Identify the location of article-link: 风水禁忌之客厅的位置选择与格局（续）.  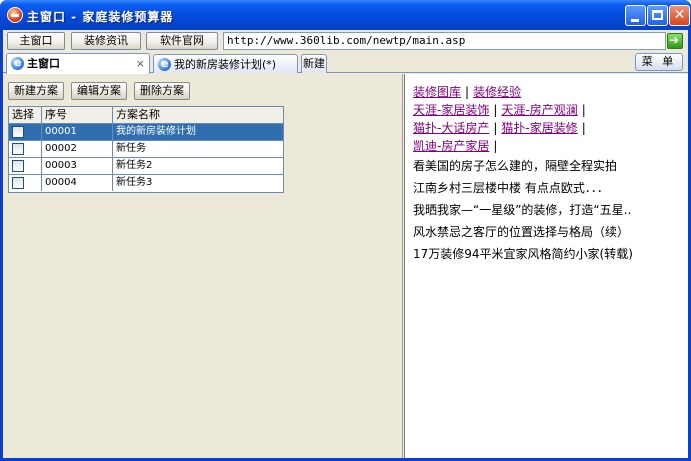
(521, 232).